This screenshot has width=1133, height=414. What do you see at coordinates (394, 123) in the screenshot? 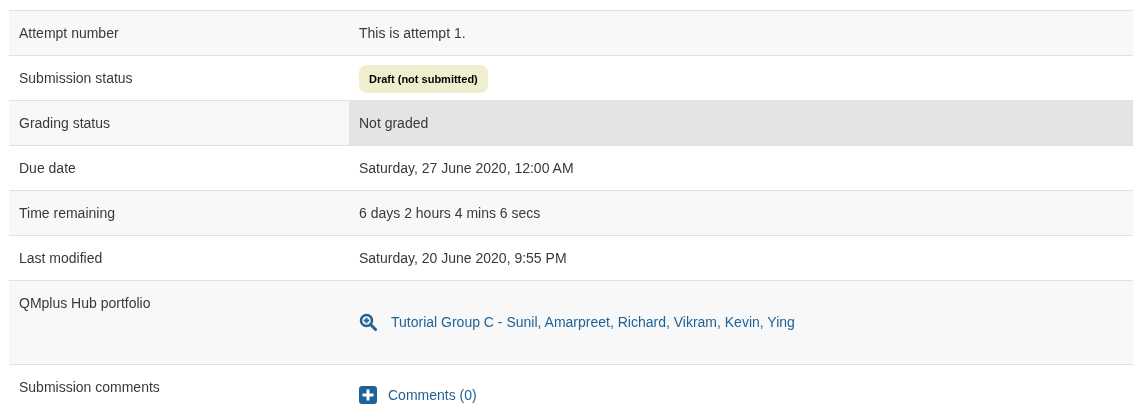
I see `value-text: Not graded` at bounding box center [394, 123].